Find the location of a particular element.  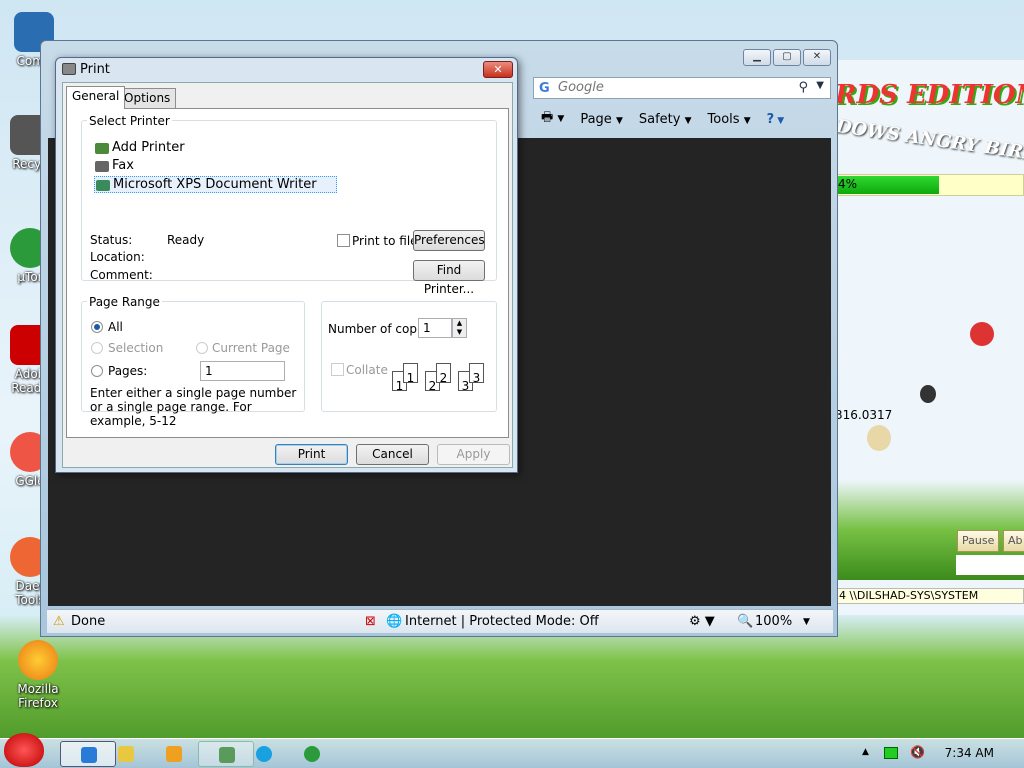

pause-button: Pause is located at coordinates (978, 541).